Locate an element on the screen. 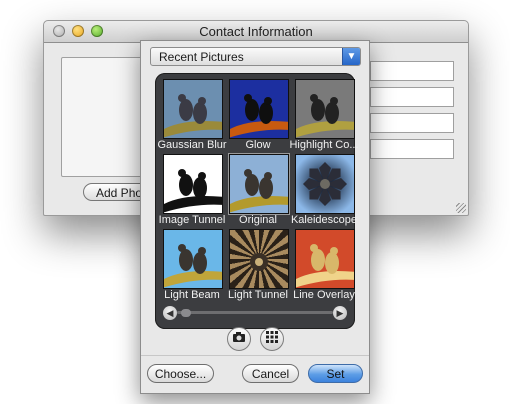 This screenshot has width=510, height=404. effect-label: Original is located at coordinates (258, 220).